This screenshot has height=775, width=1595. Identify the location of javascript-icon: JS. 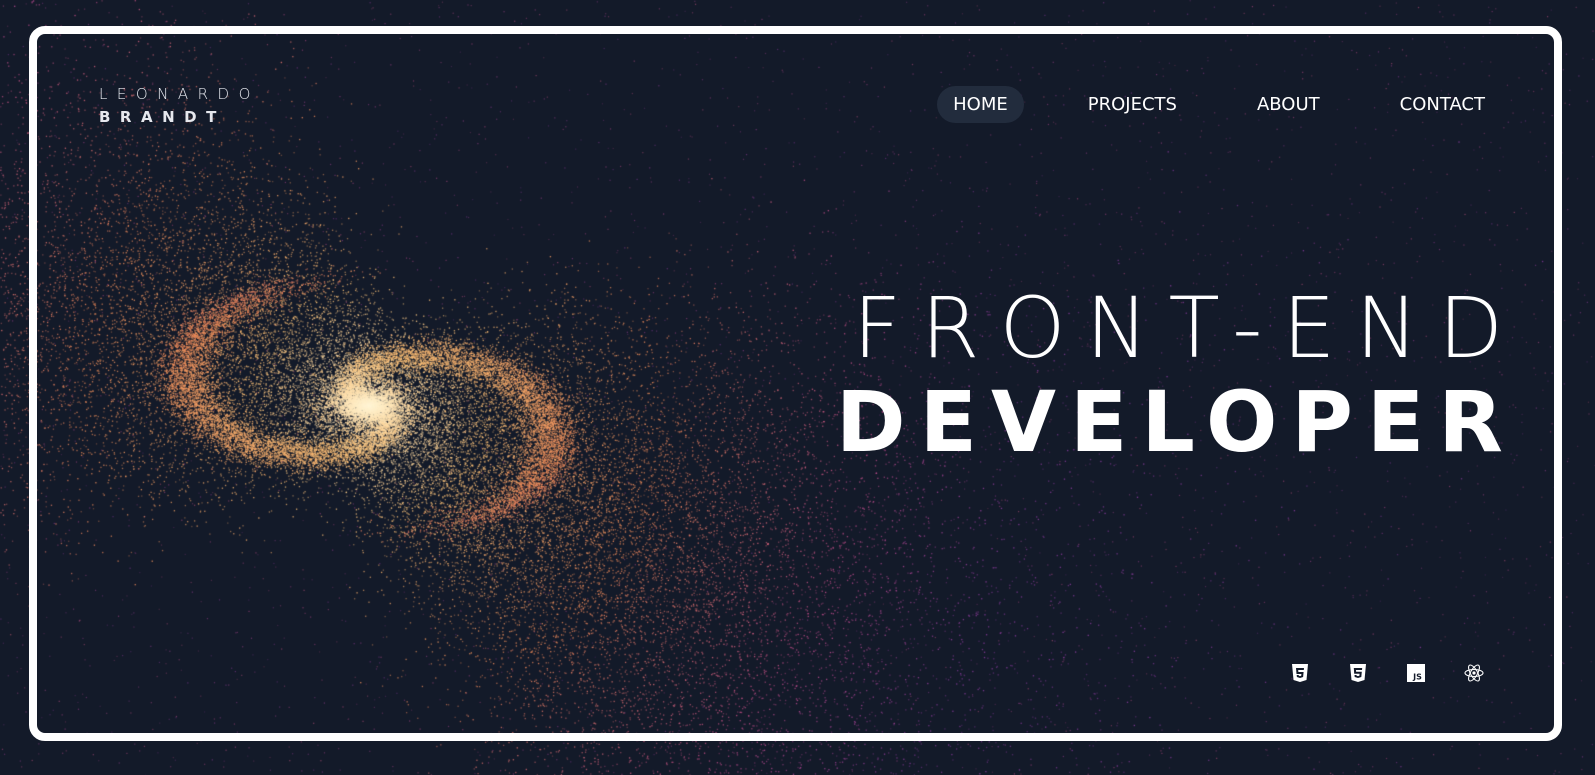
(1416, 673).